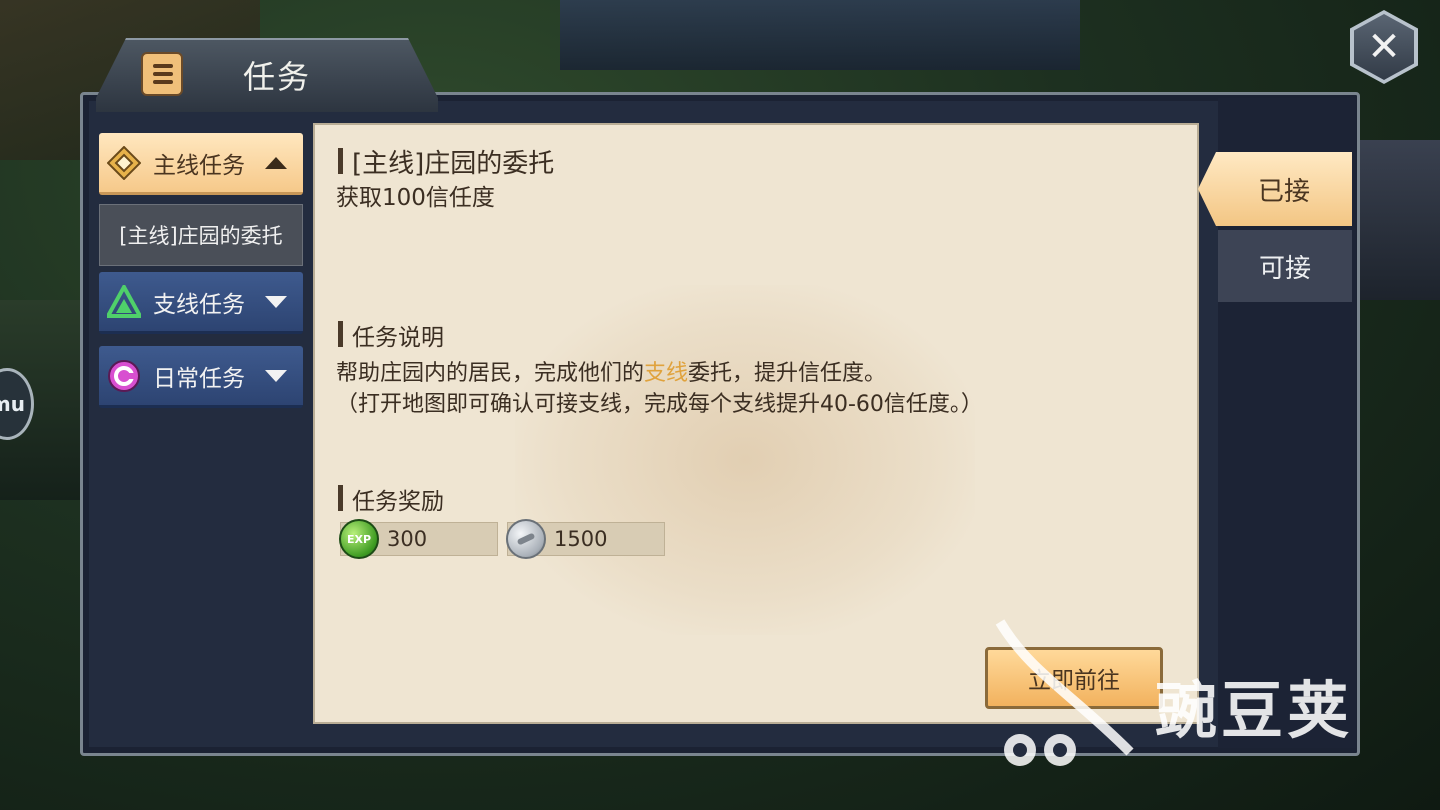 This screenshot has height=810, width=1440. What do you see at coordinates (277, 77) in the screenshot?
I see `page-title: 任务` at bounding box center [277, 77].